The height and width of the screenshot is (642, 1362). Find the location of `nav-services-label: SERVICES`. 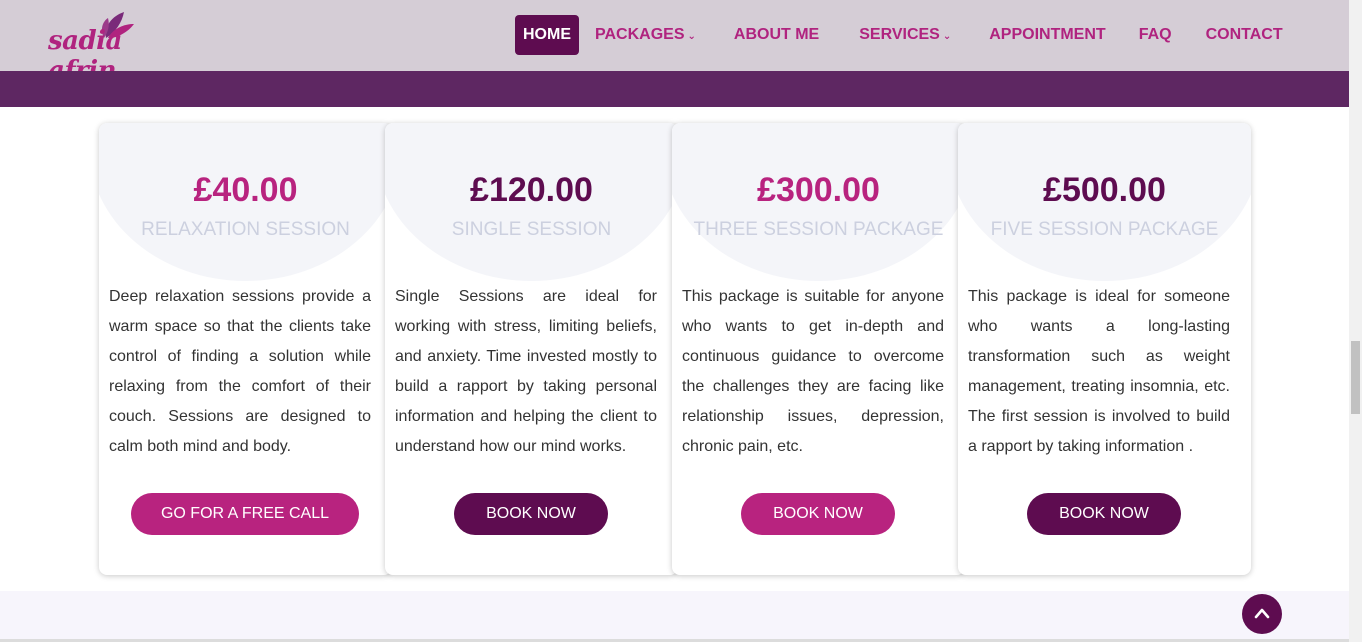

nav-services-label: SERVICES is located at coordinates (899, 34).